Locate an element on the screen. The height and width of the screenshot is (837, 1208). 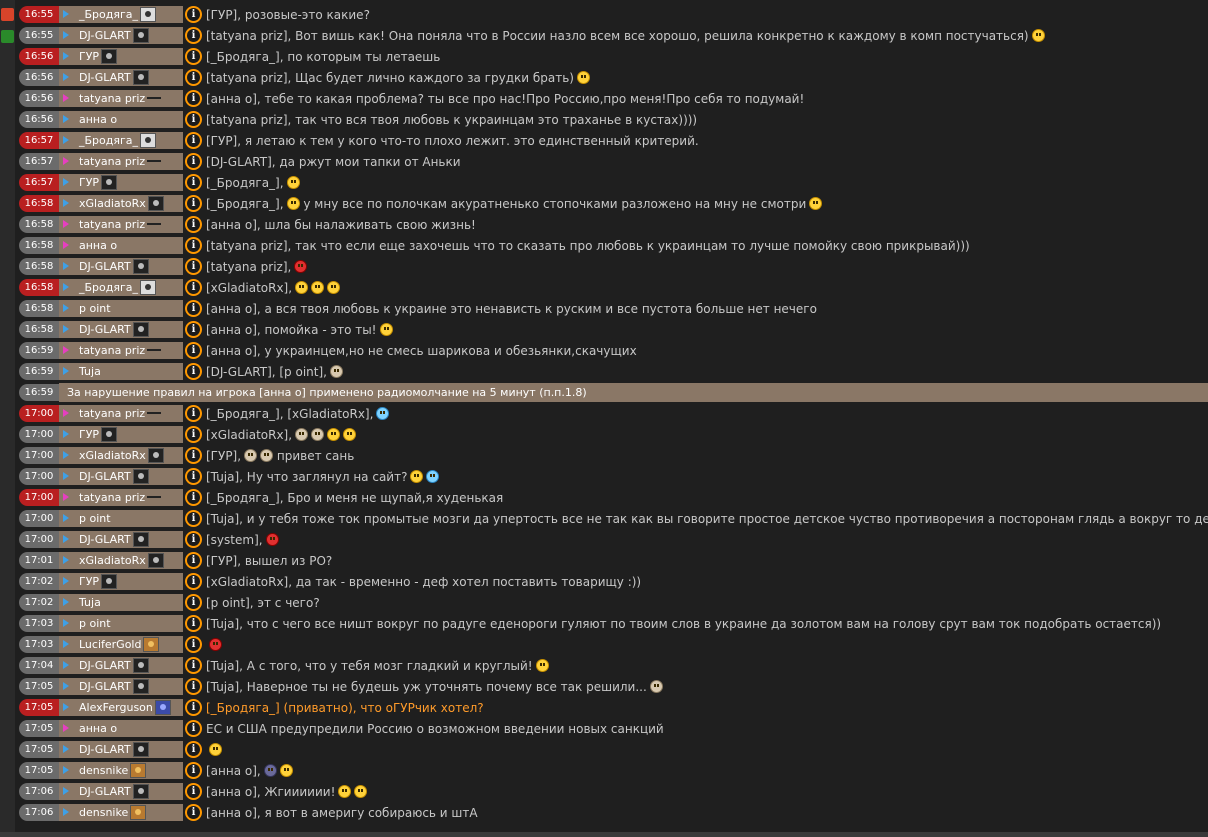
user-nick-pill: densnike is located at coordinates (121, 812).